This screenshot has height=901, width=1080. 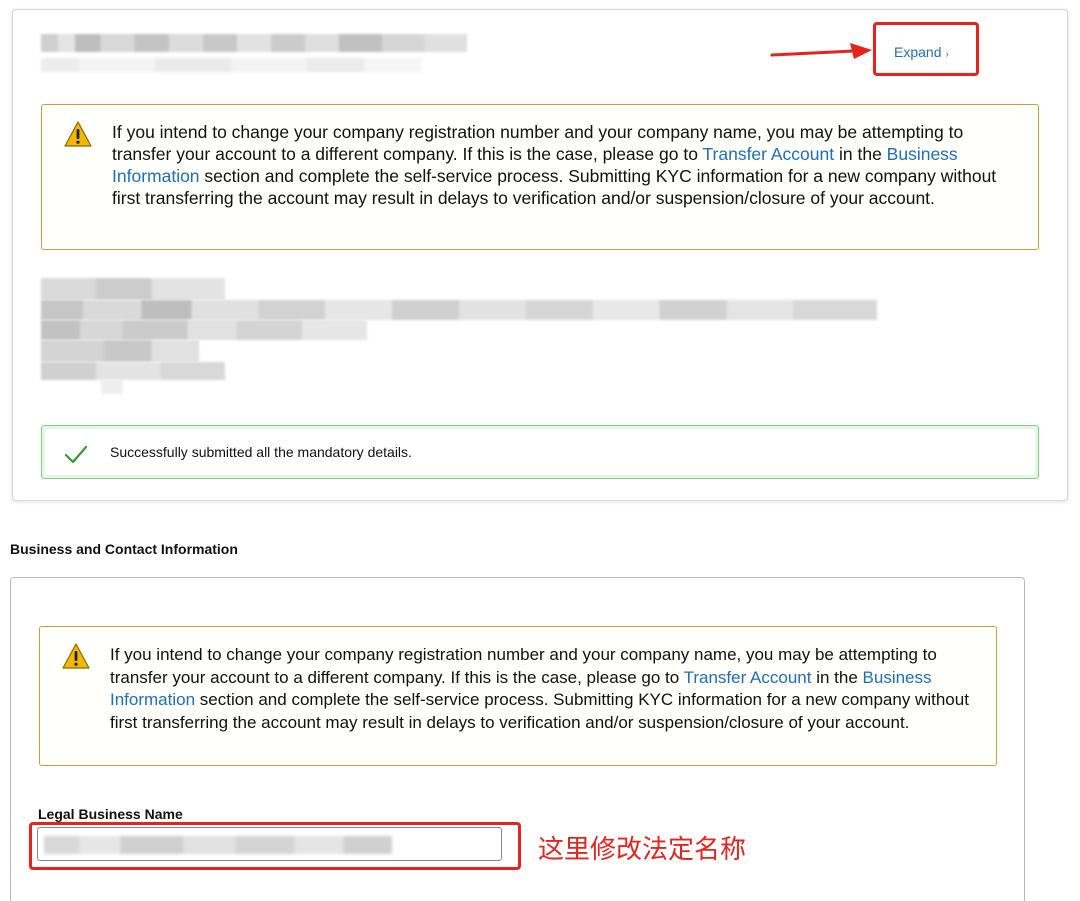 What do you see at coordinates (110, 814) in the screenshot?
I see `legal-business-name-label: Legal Business Name` at bounding box center [110, 814].